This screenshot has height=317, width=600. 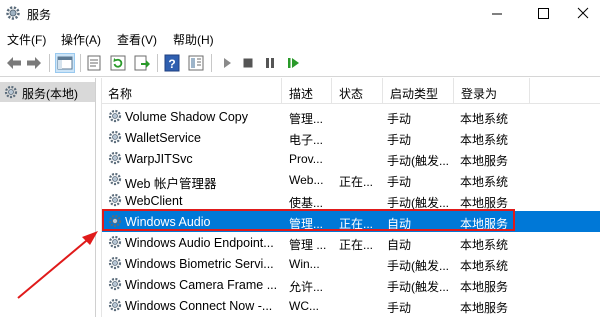 What do you see at coordinates (159, 159) in the screenshot?
I see `service-name: WarpJITSvc` at bounding box center [159, 159].